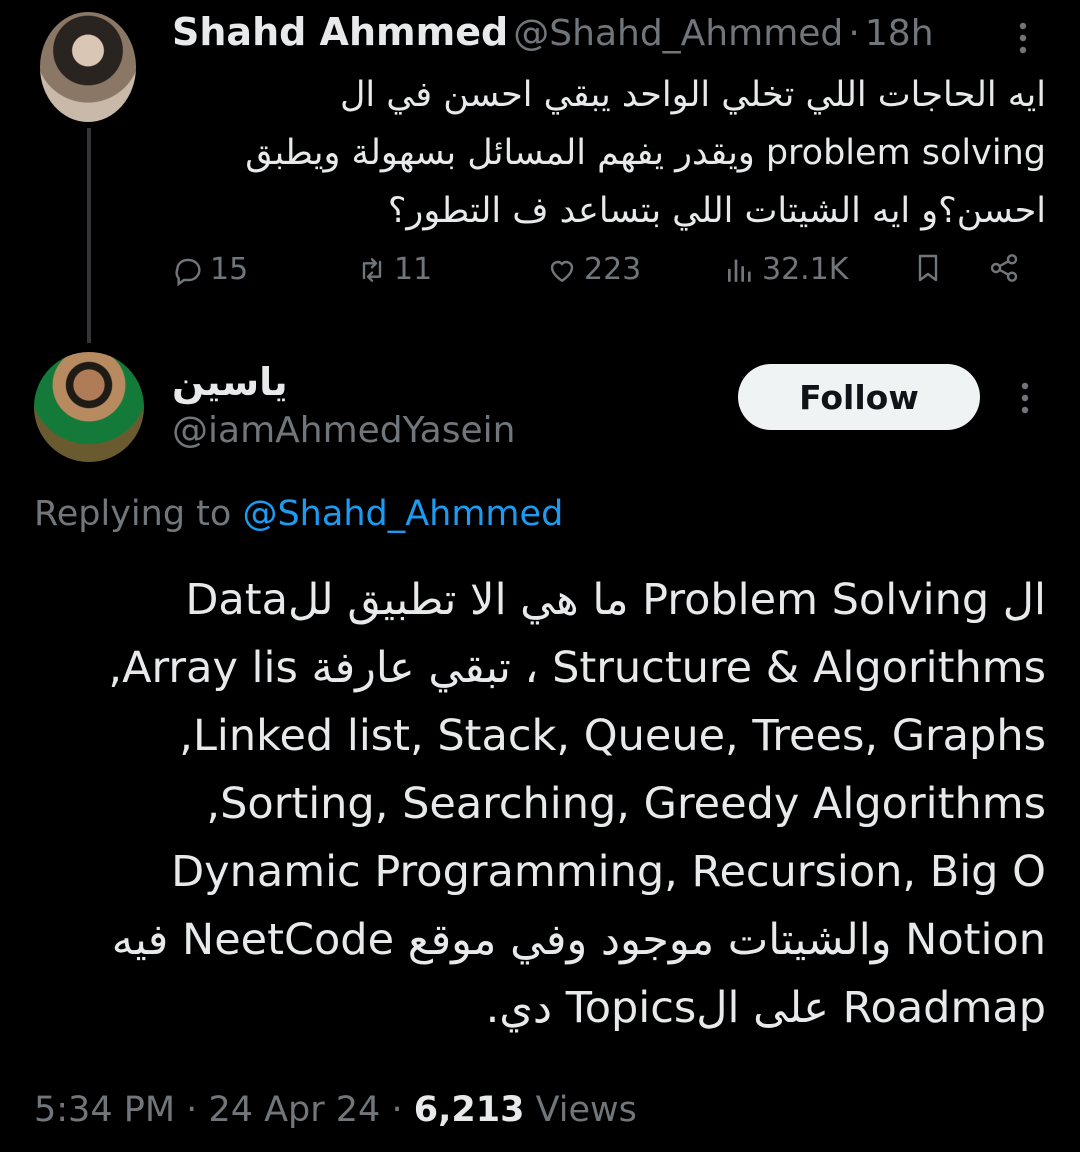 This screenshot has height=1152, width=1080. Describe the element at coordinates (678, 33) in the screenshot. I see `author-handle: @Shahd_Ahmmed` at that location.